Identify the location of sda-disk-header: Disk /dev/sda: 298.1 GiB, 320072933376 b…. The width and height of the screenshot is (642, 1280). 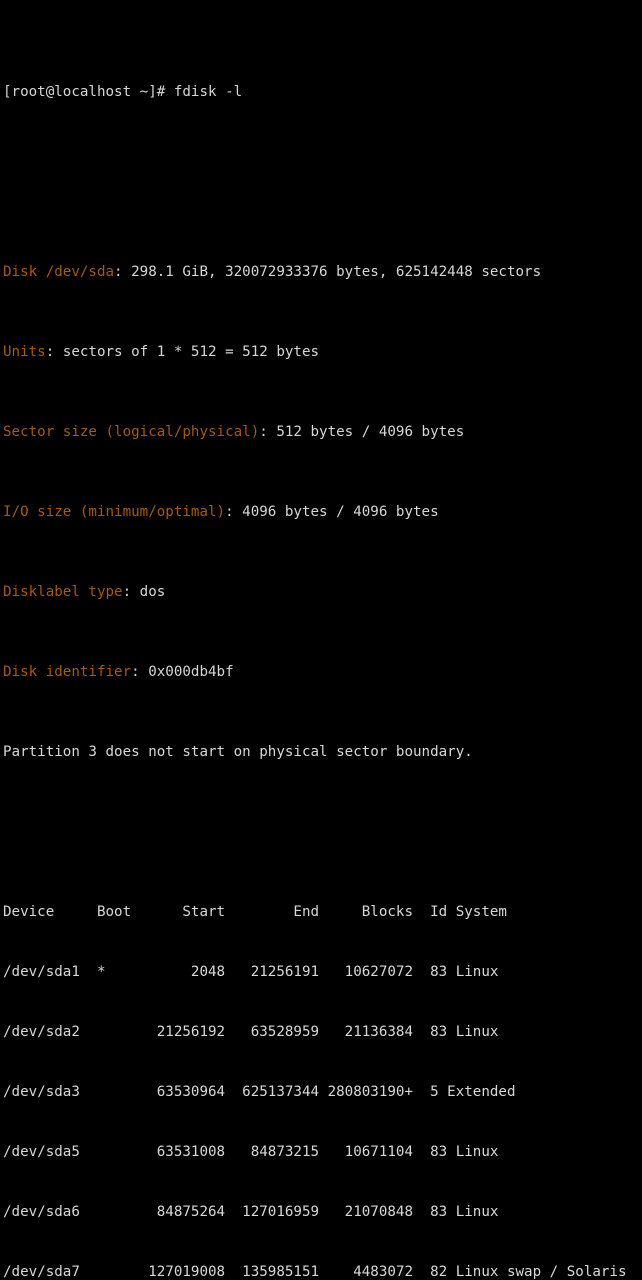
(322, 272).